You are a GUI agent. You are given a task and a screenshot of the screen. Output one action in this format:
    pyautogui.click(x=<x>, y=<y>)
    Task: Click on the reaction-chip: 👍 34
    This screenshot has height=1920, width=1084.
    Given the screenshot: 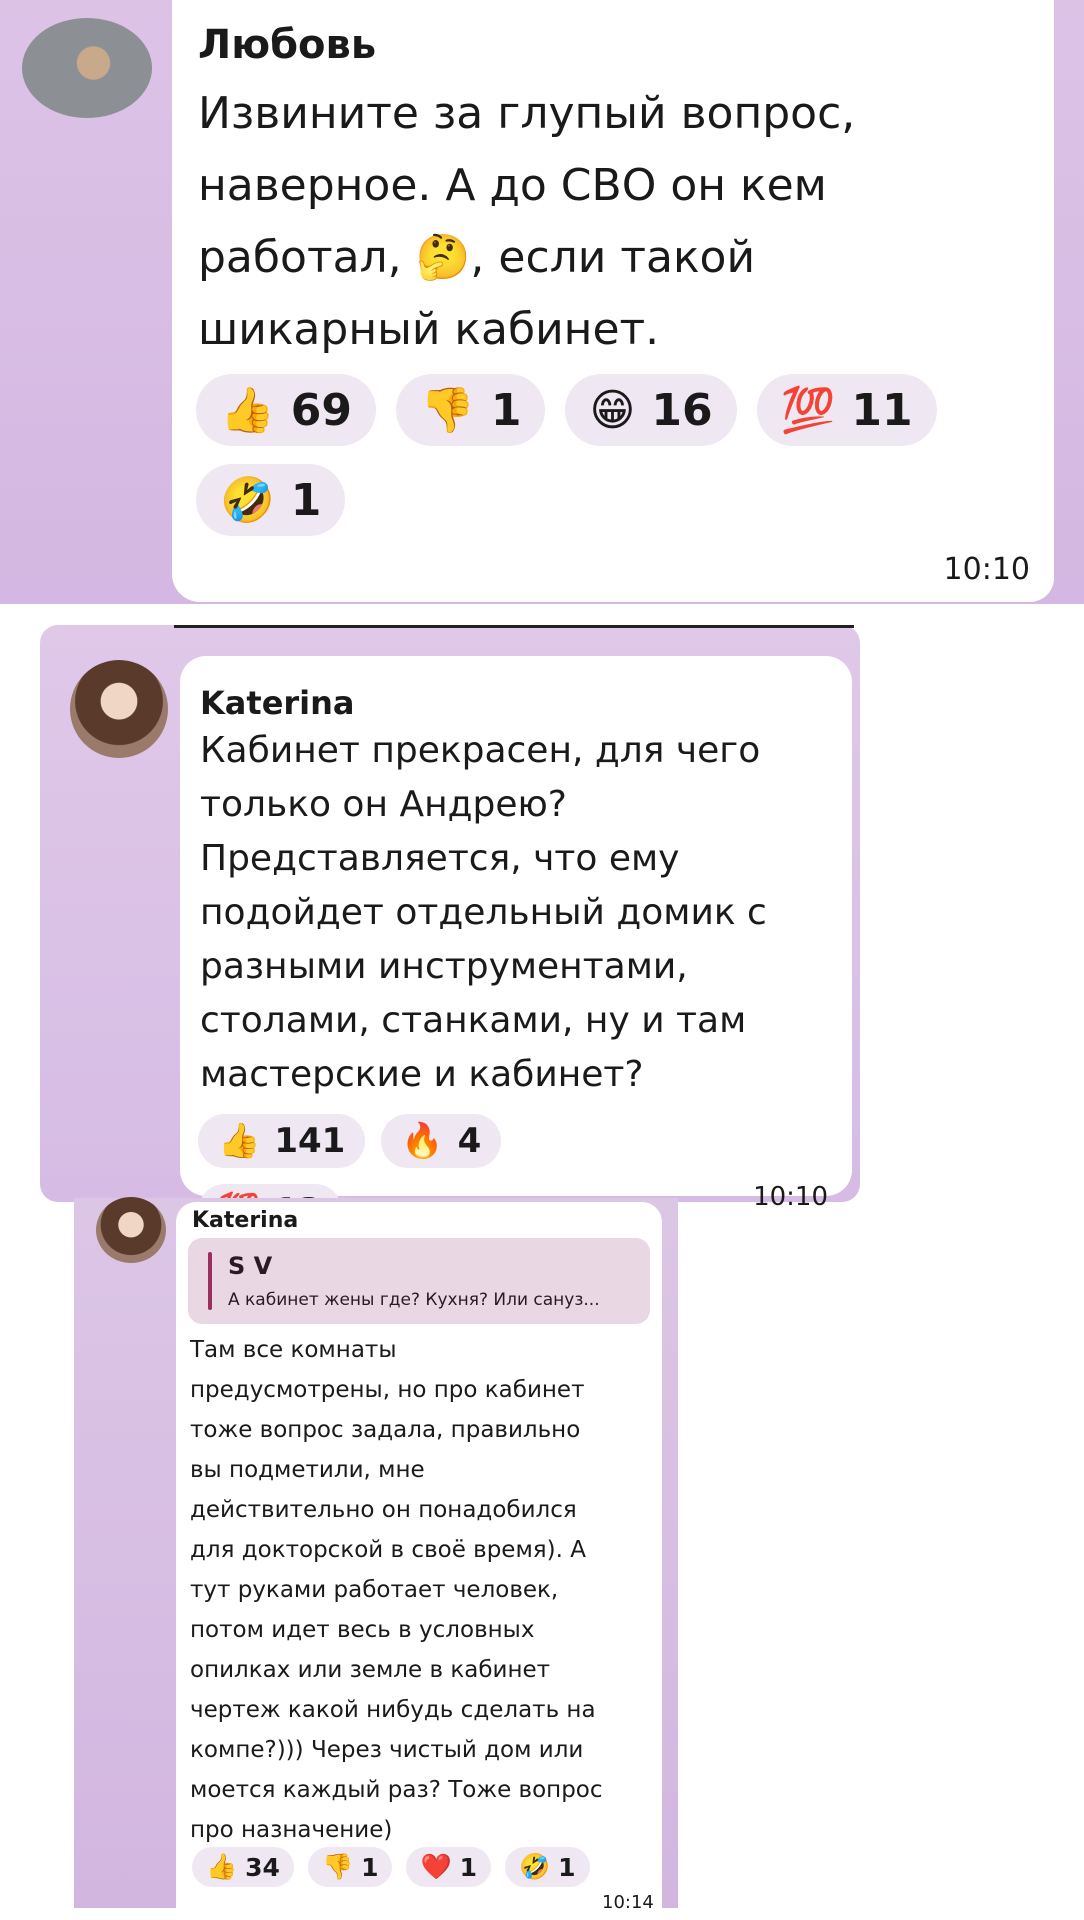 What is the action you would take?
    pyautogui.click(x=243, y=1867)
    